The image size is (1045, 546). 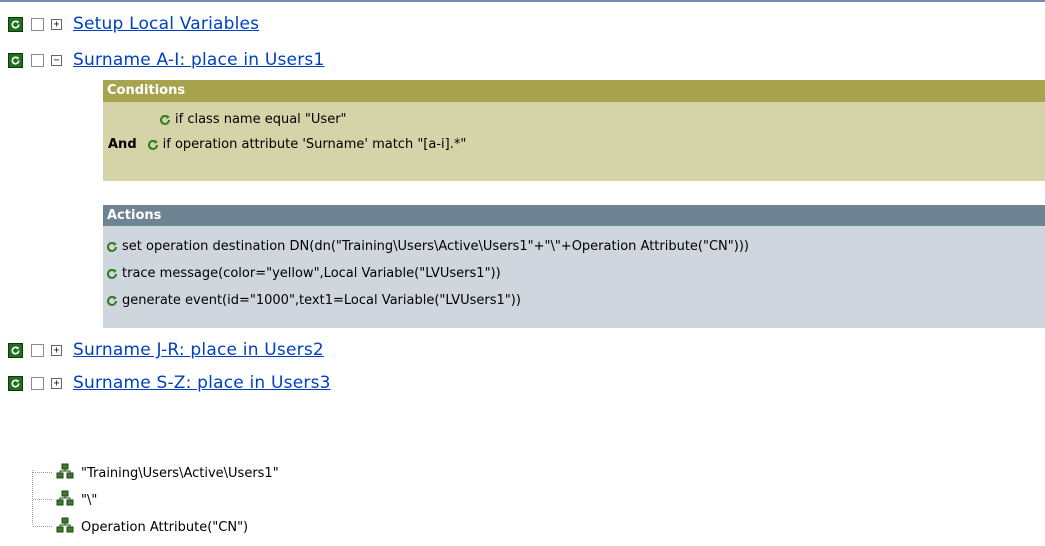 I want to click on conditions-header: Conditions, so click(x=574, y=91).